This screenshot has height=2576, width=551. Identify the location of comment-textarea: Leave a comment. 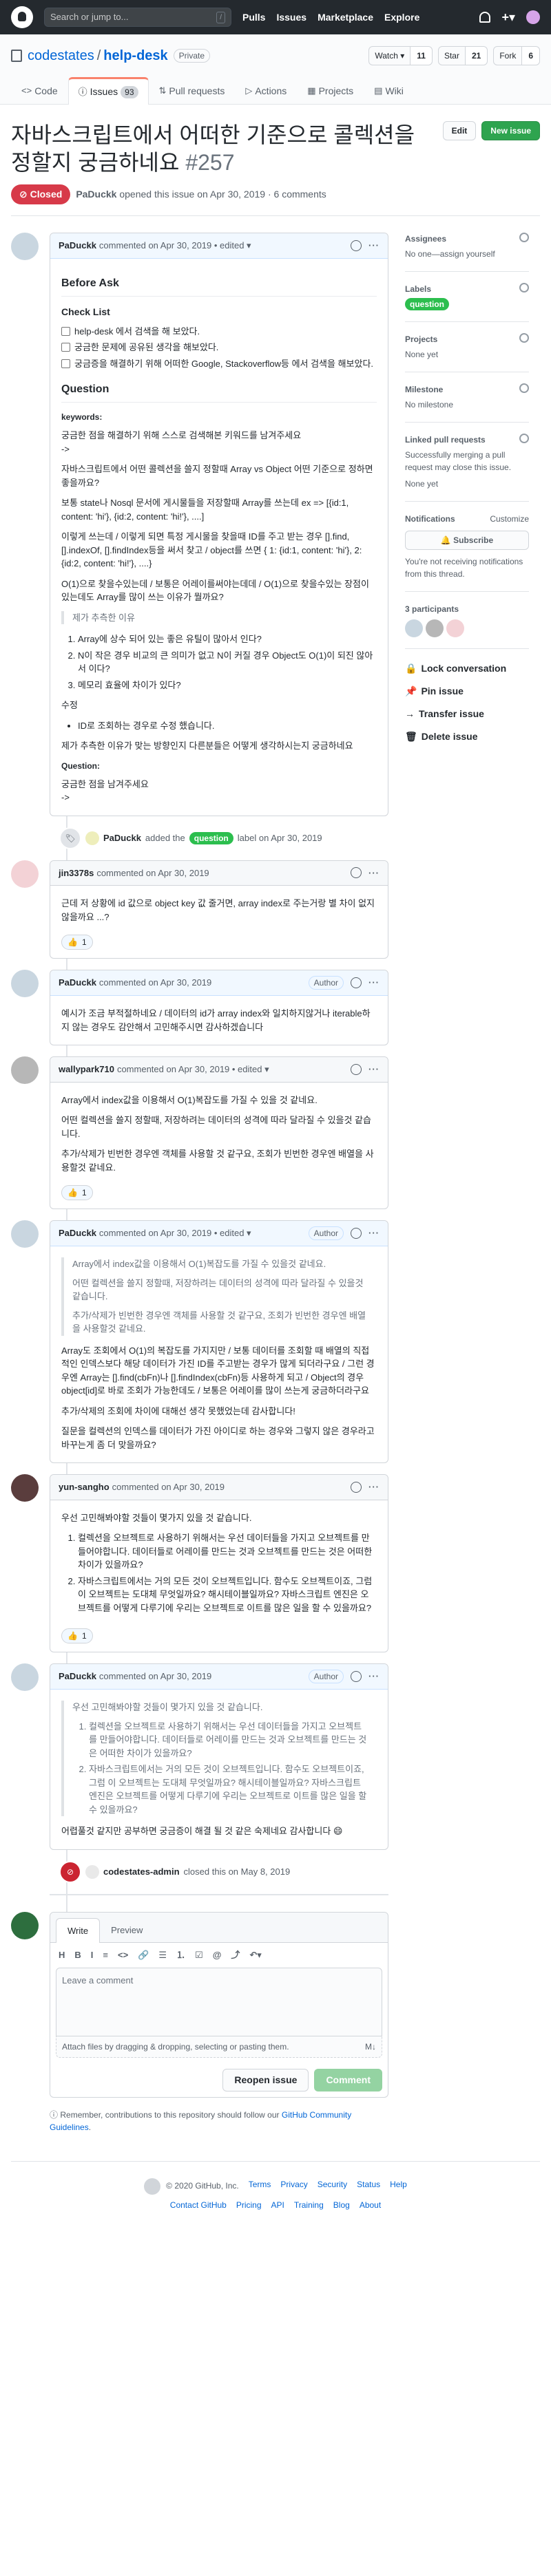
(219, 2001).